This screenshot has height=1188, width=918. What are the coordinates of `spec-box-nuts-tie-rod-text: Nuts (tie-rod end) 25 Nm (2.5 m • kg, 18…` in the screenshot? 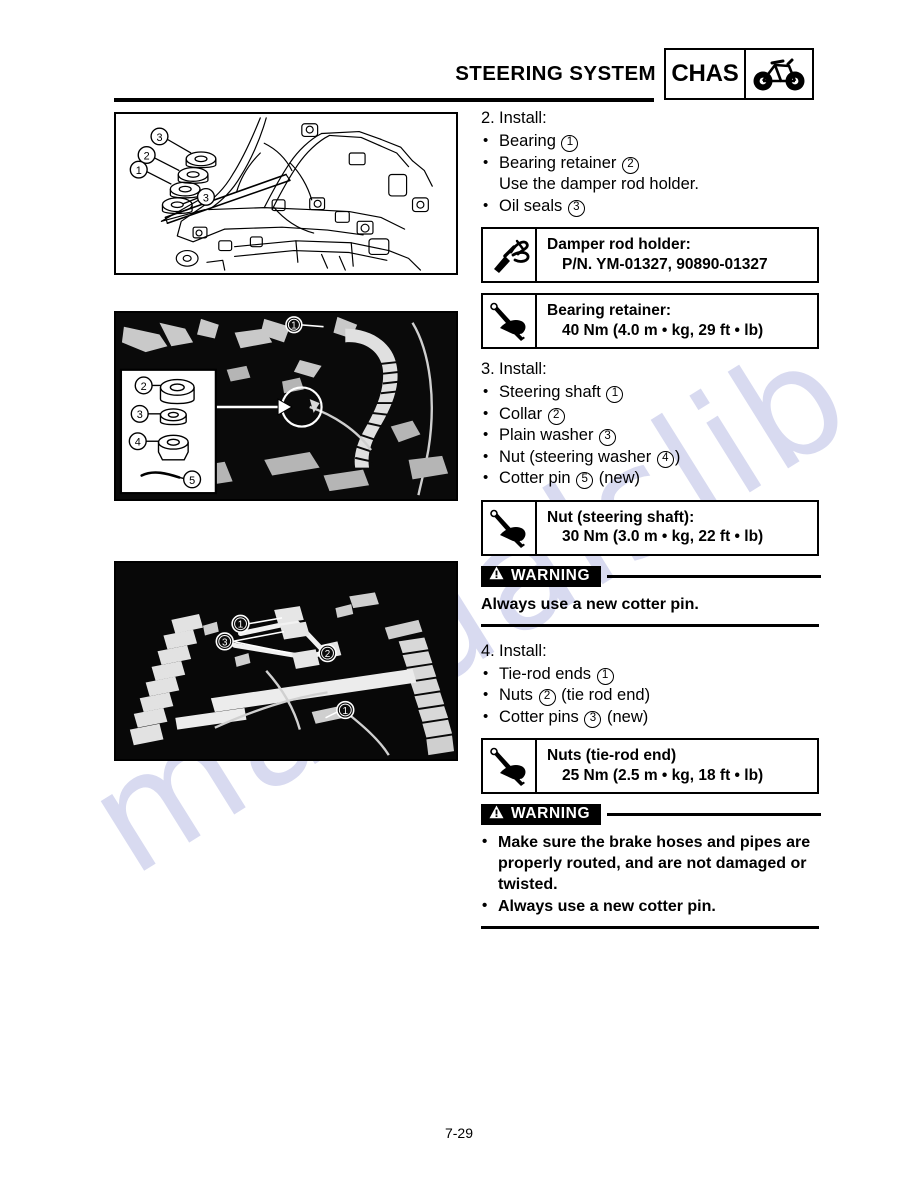 It's located at (653, 766).